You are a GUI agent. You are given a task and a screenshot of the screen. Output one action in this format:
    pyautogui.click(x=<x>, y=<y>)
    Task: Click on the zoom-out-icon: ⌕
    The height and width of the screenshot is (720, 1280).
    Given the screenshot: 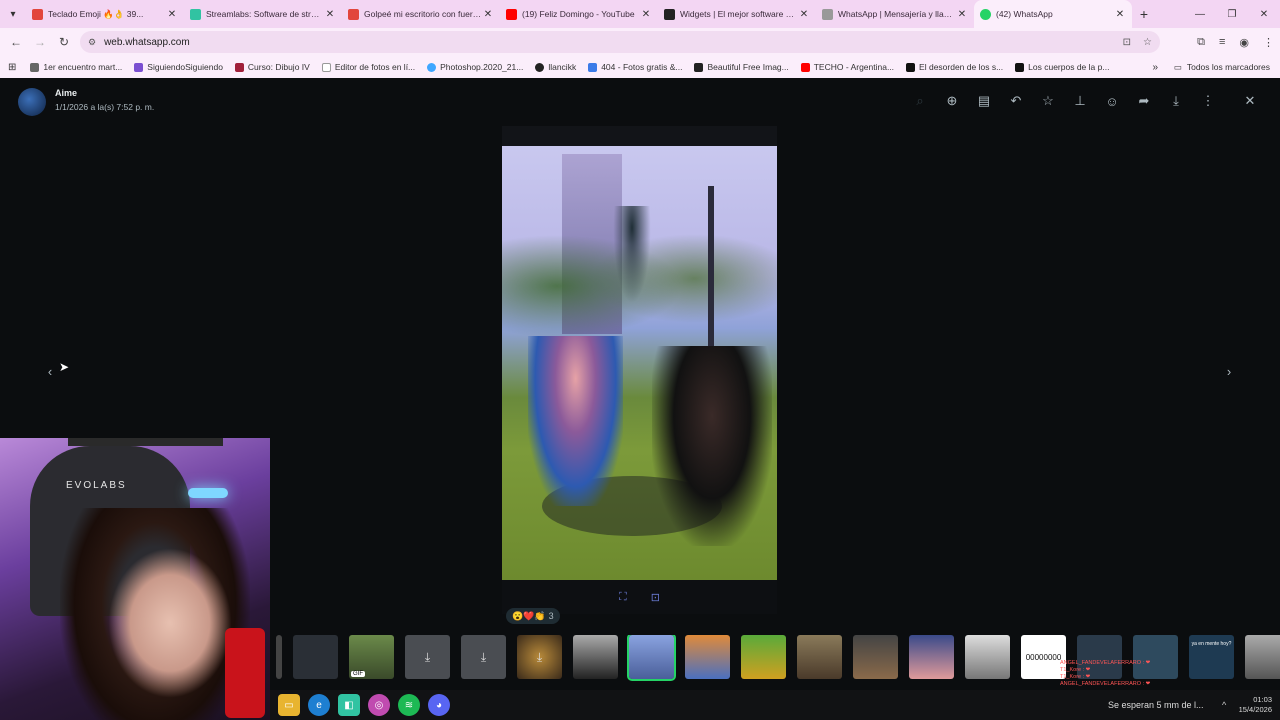 What is the action you would take?
    pyautogui.click(x=920, y=101)
    